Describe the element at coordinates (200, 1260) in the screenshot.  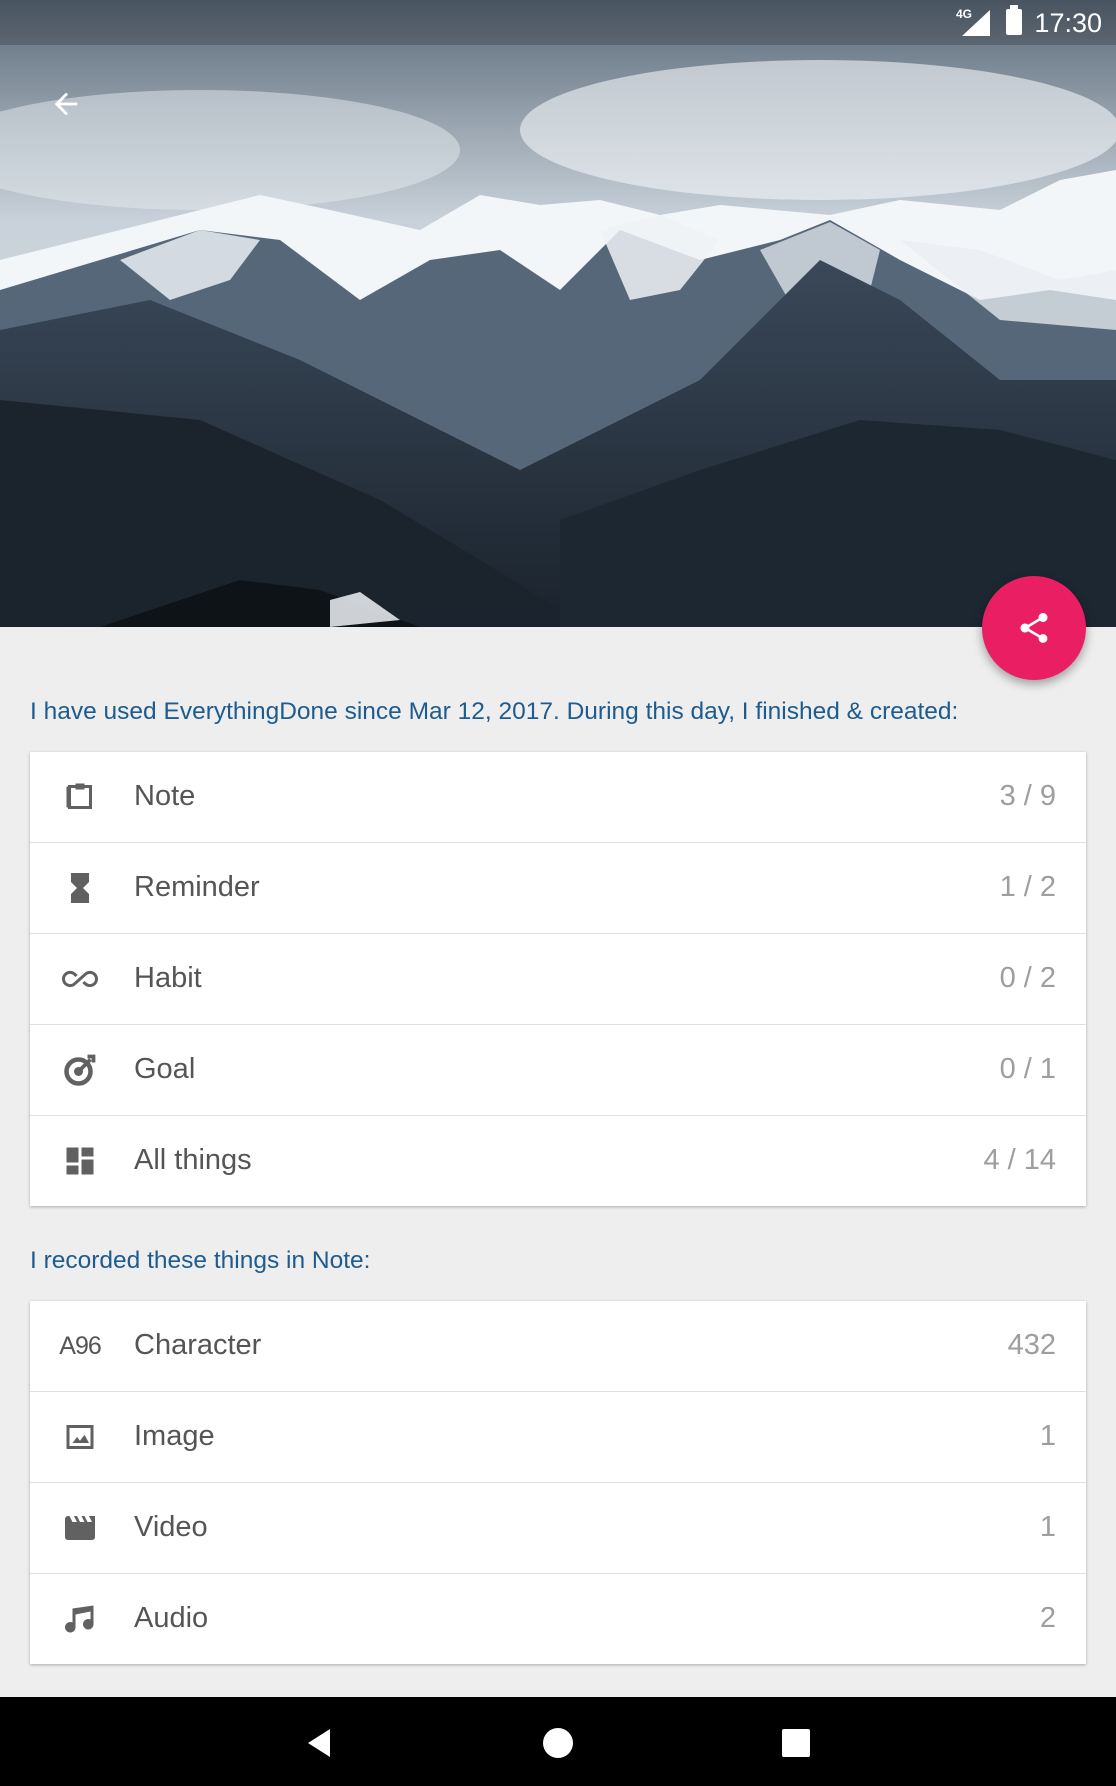
I see `note-stats-heading: I recorded these things in Note:` at that location.